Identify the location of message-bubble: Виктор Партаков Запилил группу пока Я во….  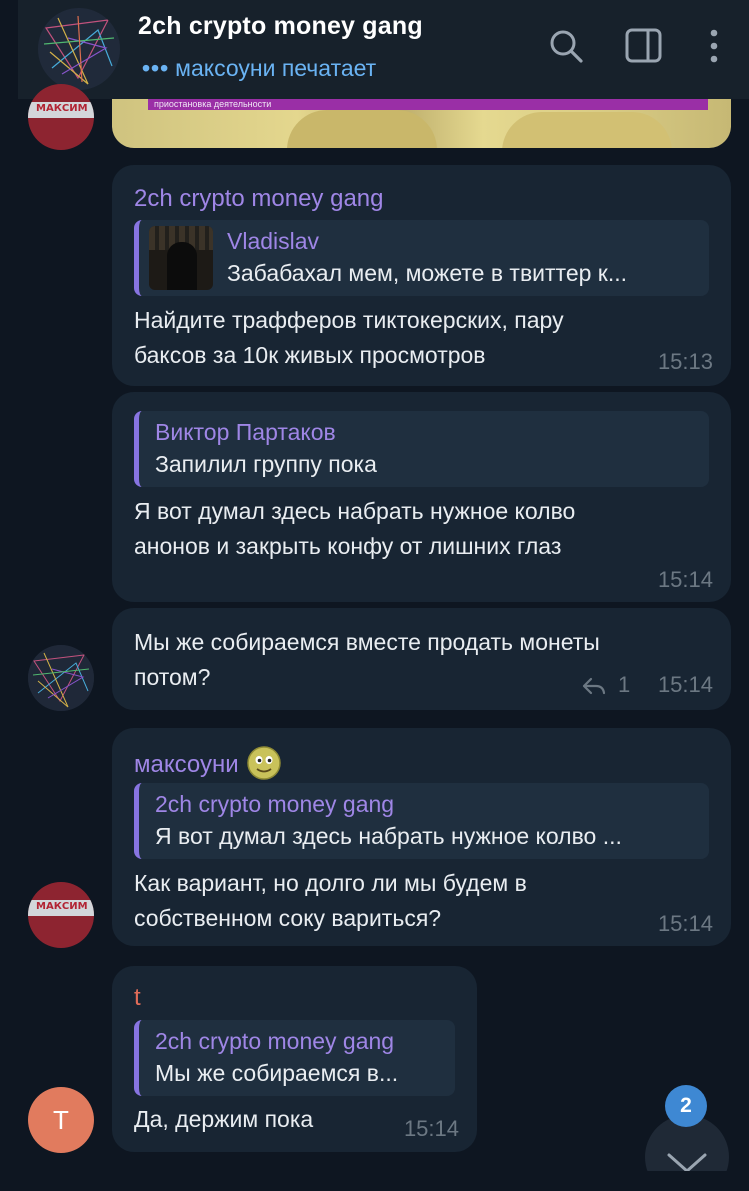
(421, 497).